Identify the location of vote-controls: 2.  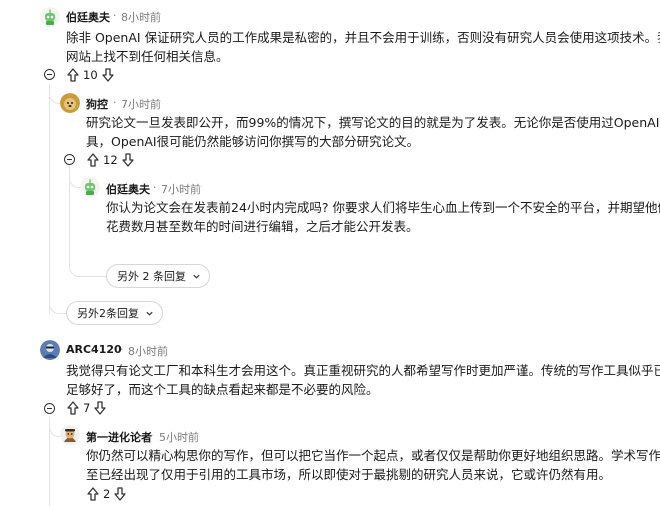
(106, 494).